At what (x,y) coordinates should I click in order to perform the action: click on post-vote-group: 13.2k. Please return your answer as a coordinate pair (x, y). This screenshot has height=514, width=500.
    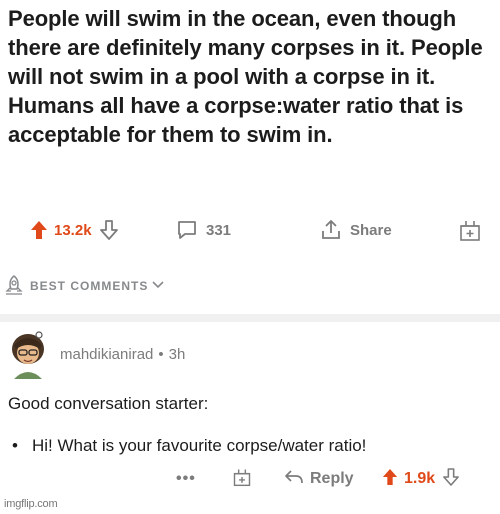
    Looking at the image, I should click on (74, 230).